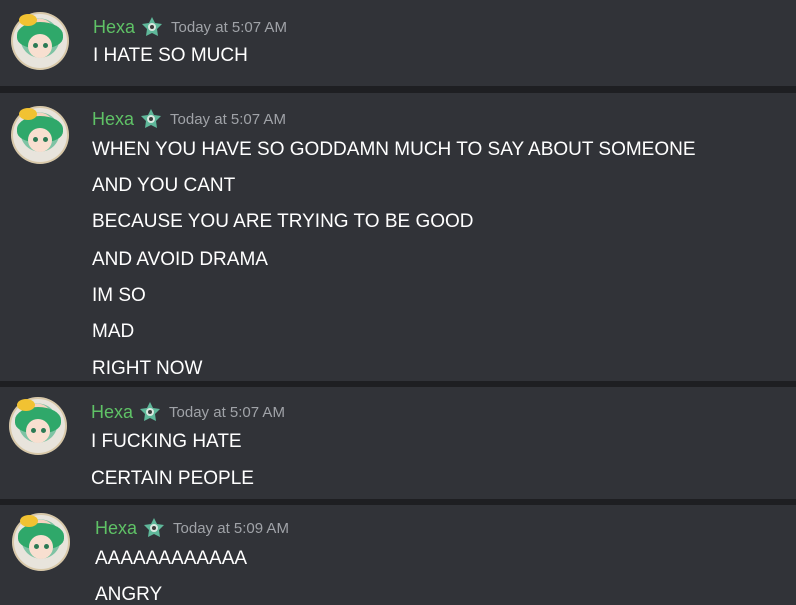 The image size is (796, 605). I want to click on message-line: AAAAAAAAAAAA, so click(171, 558).